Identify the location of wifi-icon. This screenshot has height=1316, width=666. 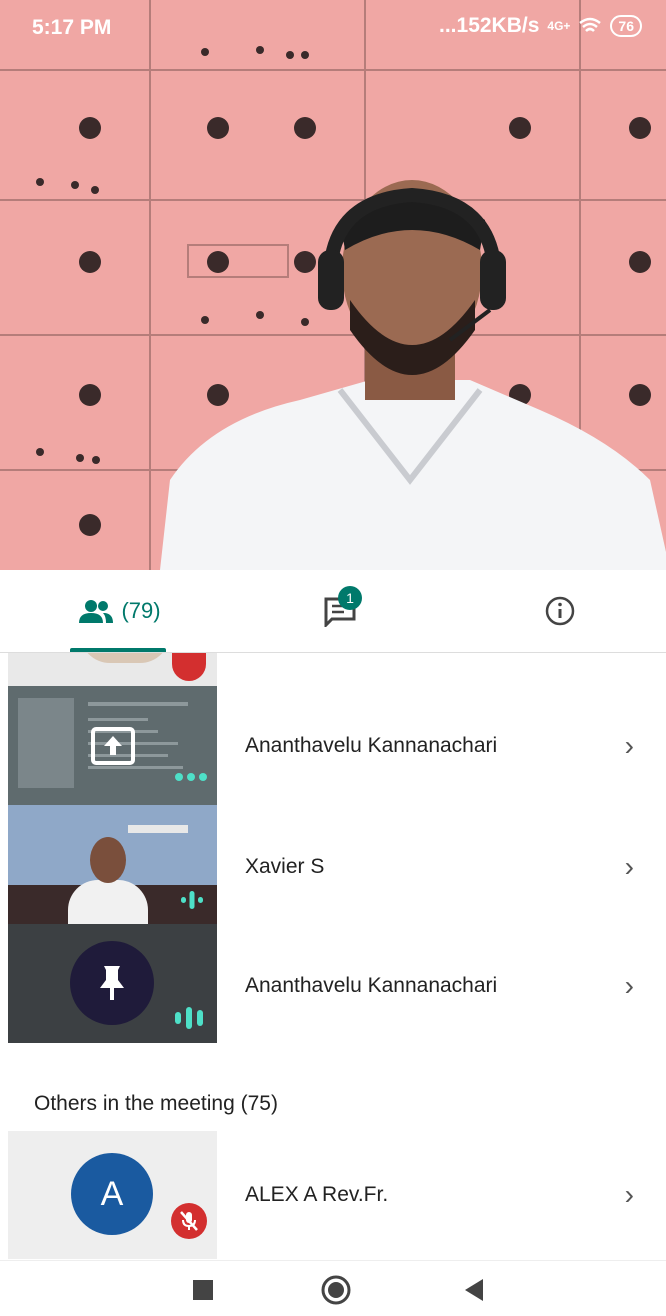
(590, 24).